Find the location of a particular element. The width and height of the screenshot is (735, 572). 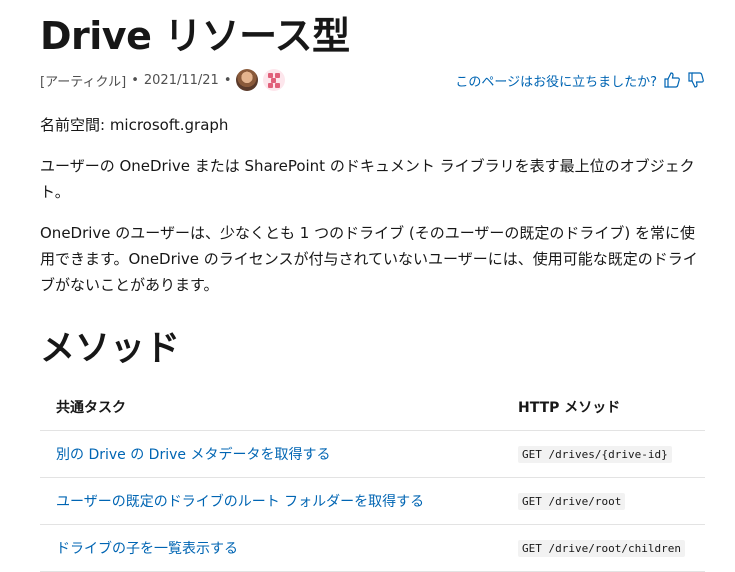

task-link: 別の Drive の Drive メタデータを取得する is located at coordinates (193, 455).